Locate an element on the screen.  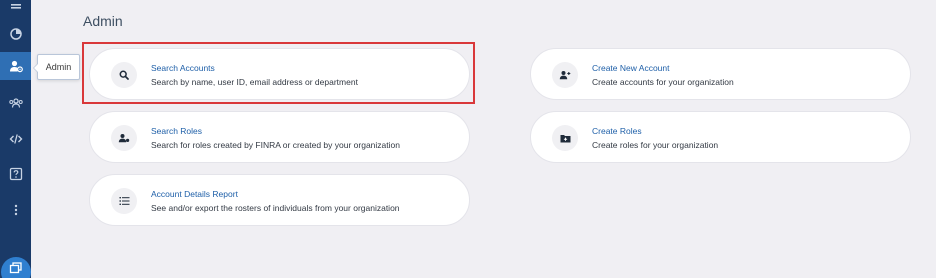
role-user-icon-badge is located at coordinates (124, 138).